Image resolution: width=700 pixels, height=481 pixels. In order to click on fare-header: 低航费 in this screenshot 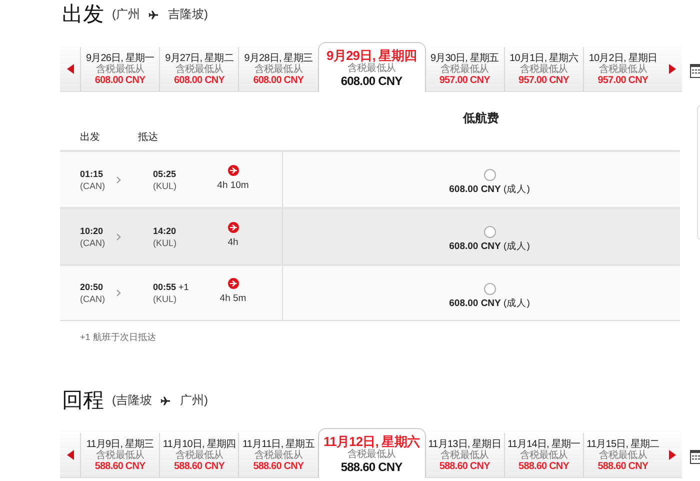, I will do `click(481, 118)`.